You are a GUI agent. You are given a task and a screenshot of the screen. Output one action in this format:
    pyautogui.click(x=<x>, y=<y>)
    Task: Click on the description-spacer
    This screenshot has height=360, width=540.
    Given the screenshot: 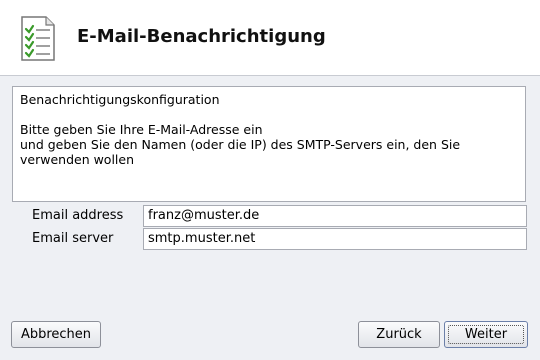 What is the action you would take?
    pyautogui.click(x=269, y=114)
    